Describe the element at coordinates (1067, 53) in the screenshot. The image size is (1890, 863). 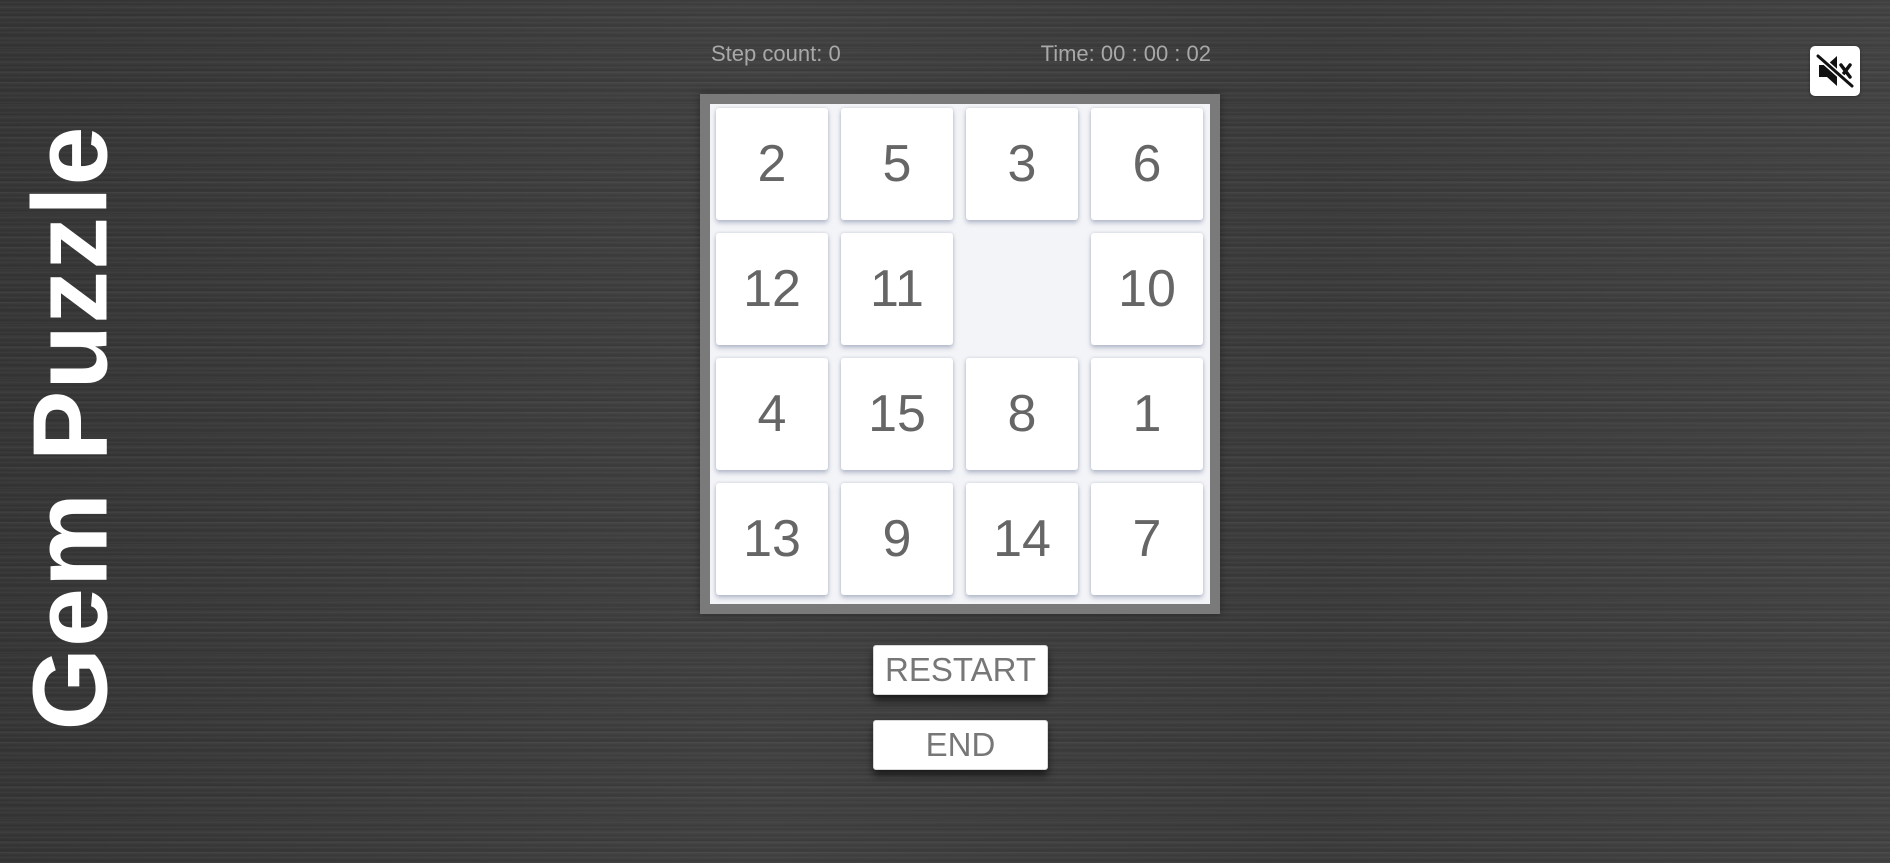
I see `time-label: Time:` at that location.